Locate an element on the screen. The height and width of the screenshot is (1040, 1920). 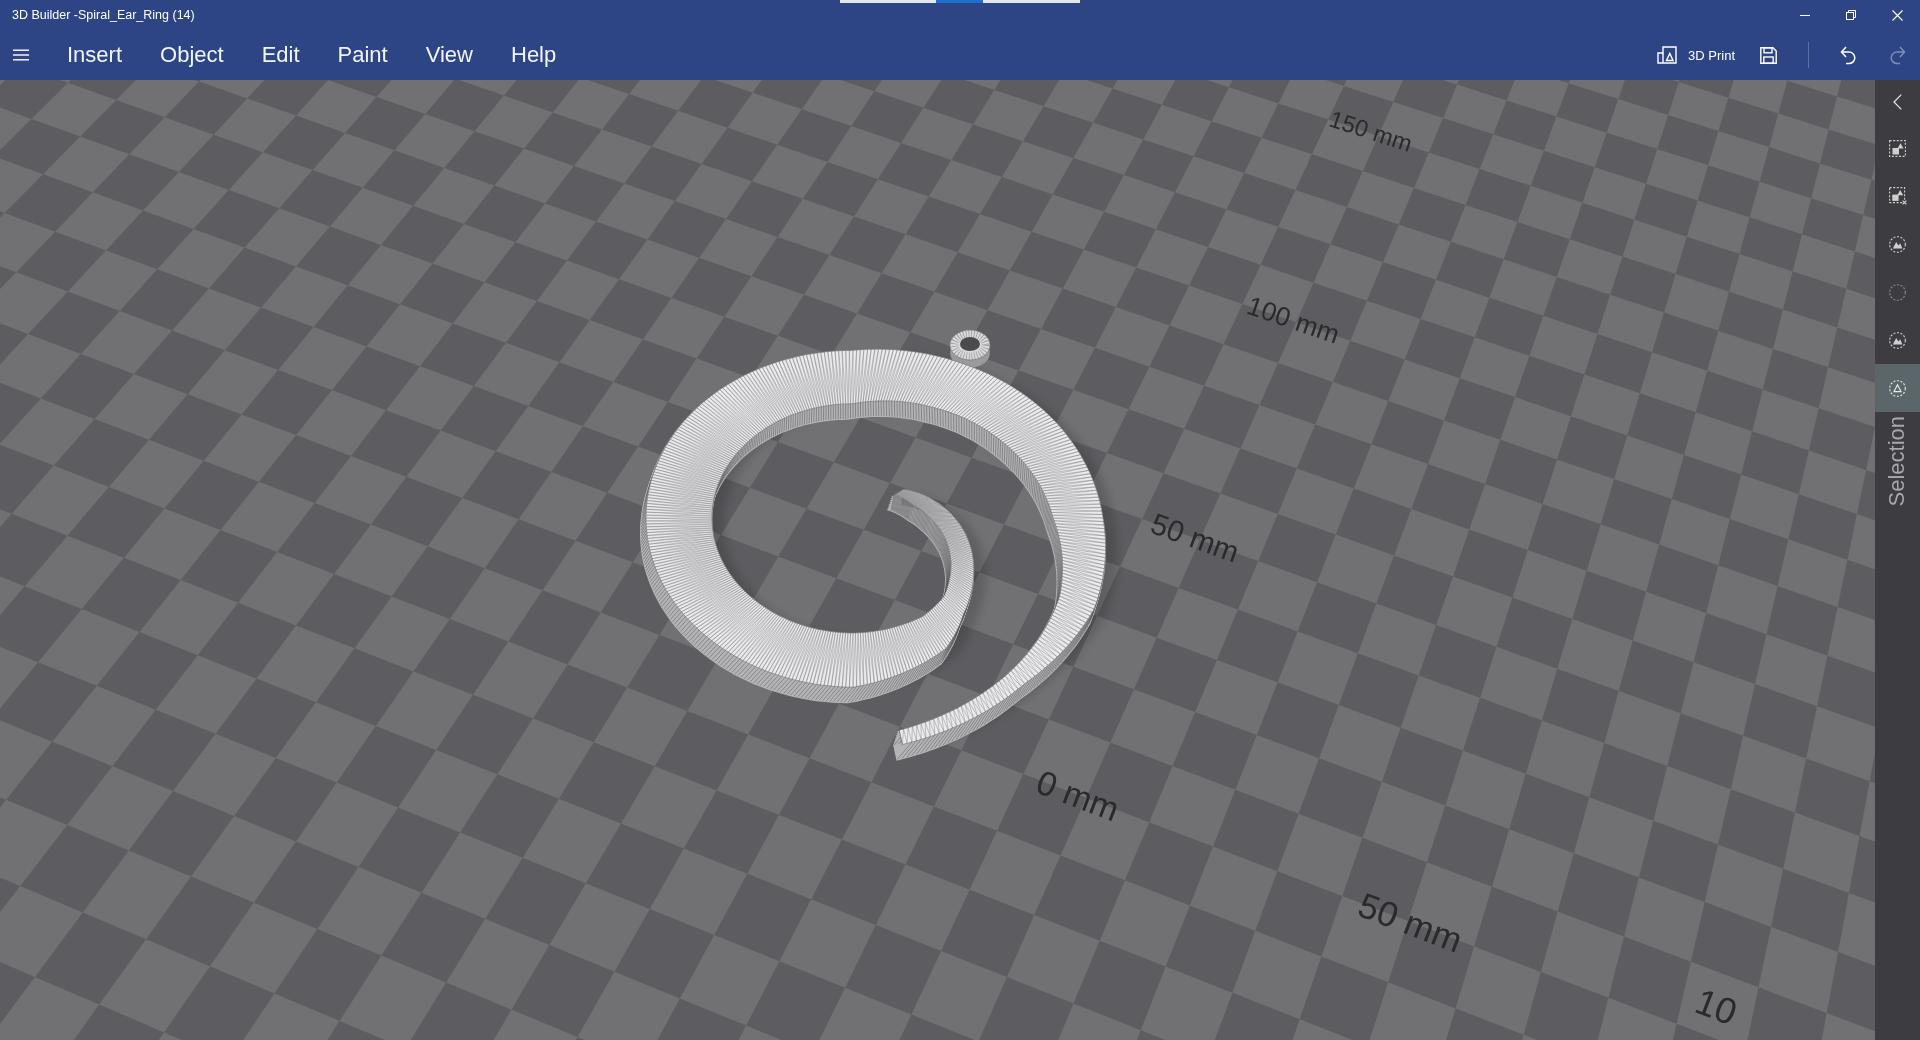
dashed-frame-shapes-cross-icon is located at coordinates (1897, 196).